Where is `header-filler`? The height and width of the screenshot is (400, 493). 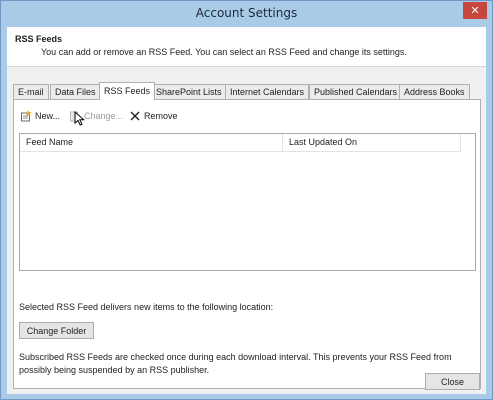 header-filler is located at coordinates (467, 143).